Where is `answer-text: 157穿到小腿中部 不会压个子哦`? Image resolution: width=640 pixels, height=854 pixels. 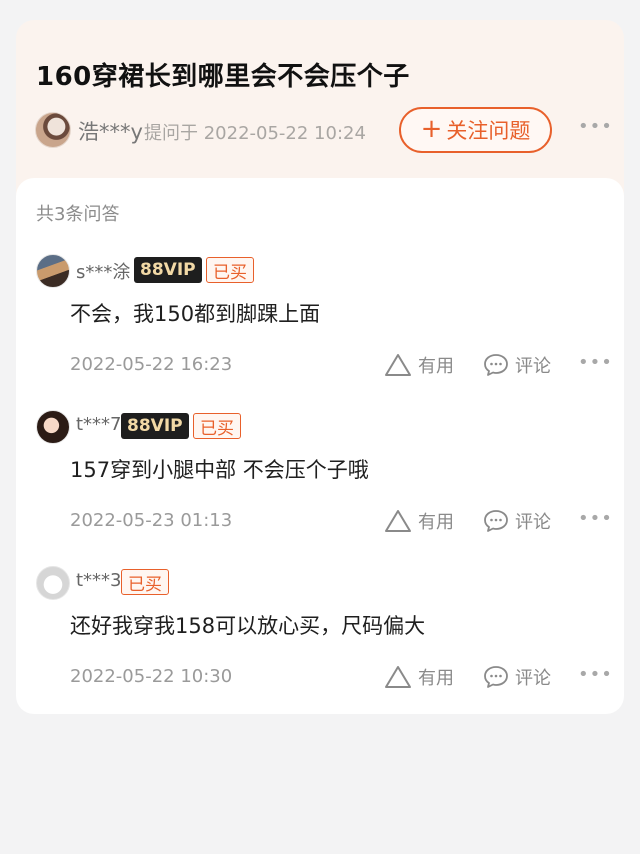
answer-text: 157穿到小腿中部 不会压个子哦 is located at coordinates (219, 470).